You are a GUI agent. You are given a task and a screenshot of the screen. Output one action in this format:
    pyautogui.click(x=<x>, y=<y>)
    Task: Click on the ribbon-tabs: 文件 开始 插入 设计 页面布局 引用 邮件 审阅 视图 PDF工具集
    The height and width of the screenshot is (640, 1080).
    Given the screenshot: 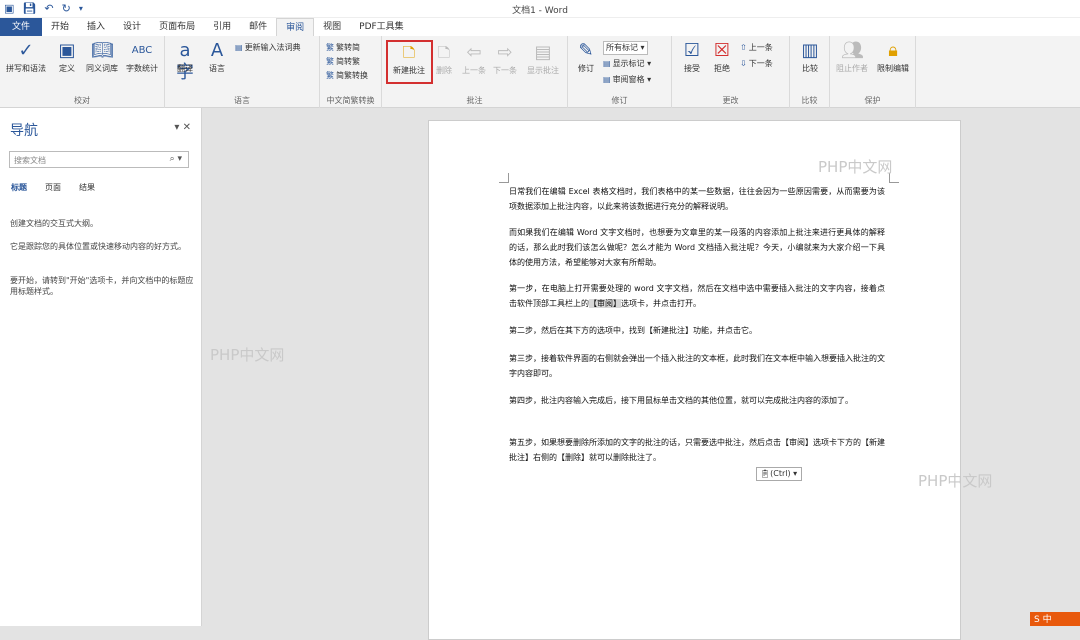 What is the action you would take?
    pyautogui.click(x=540, y=27)
    